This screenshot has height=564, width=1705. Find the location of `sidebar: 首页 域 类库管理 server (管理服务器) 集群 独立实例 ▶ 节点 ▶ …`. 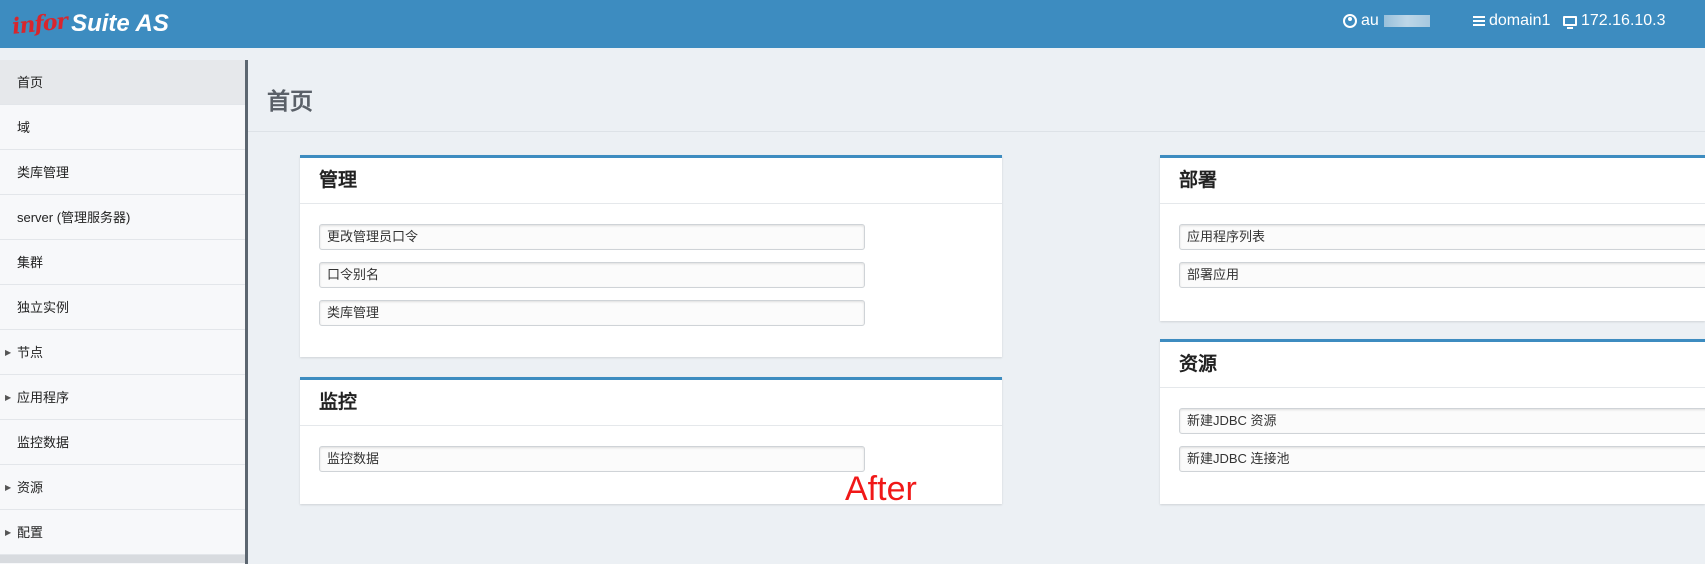

sidebar: 首页 域 类库管理 server (管理服务器) 集群 独立实例 ▶ 节点 ▶ … is located at coordinates (122, 312).